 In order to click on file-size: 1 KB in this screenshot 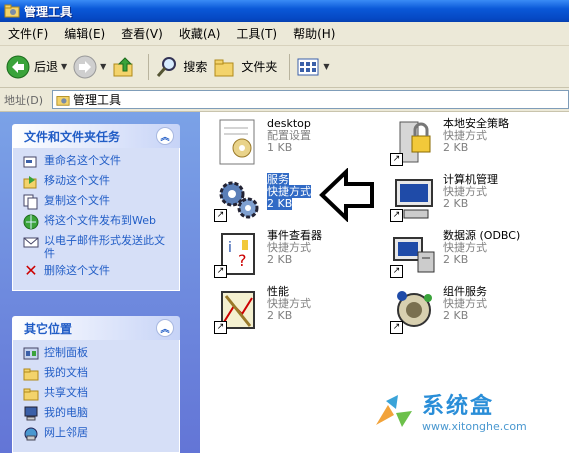, I will do `click(280, 147)`.